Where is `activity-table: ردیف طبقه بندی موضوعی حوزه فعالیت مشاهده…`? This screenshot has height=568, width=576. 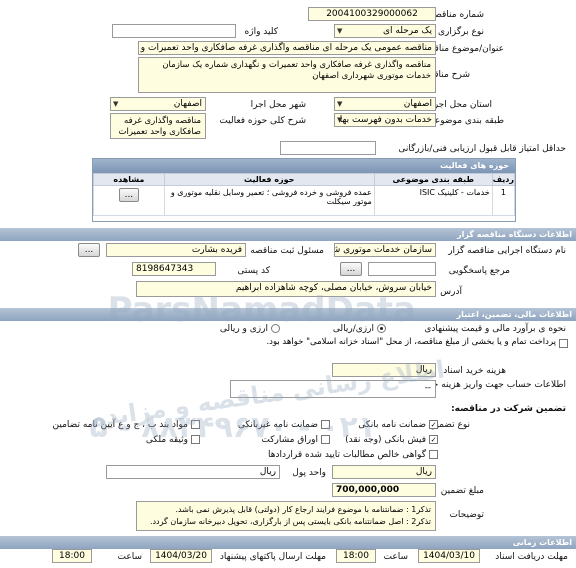 activity-table: ردیف طبقه بندی موضوعی حوزه فعالیت مشاهده… is located at coordinates (304, 194).